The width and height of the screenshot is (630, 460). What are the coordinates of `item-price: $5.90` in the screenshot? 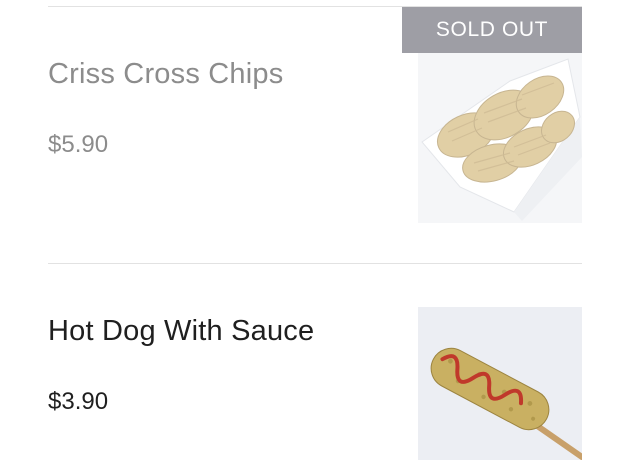 It's located at (78, 144).